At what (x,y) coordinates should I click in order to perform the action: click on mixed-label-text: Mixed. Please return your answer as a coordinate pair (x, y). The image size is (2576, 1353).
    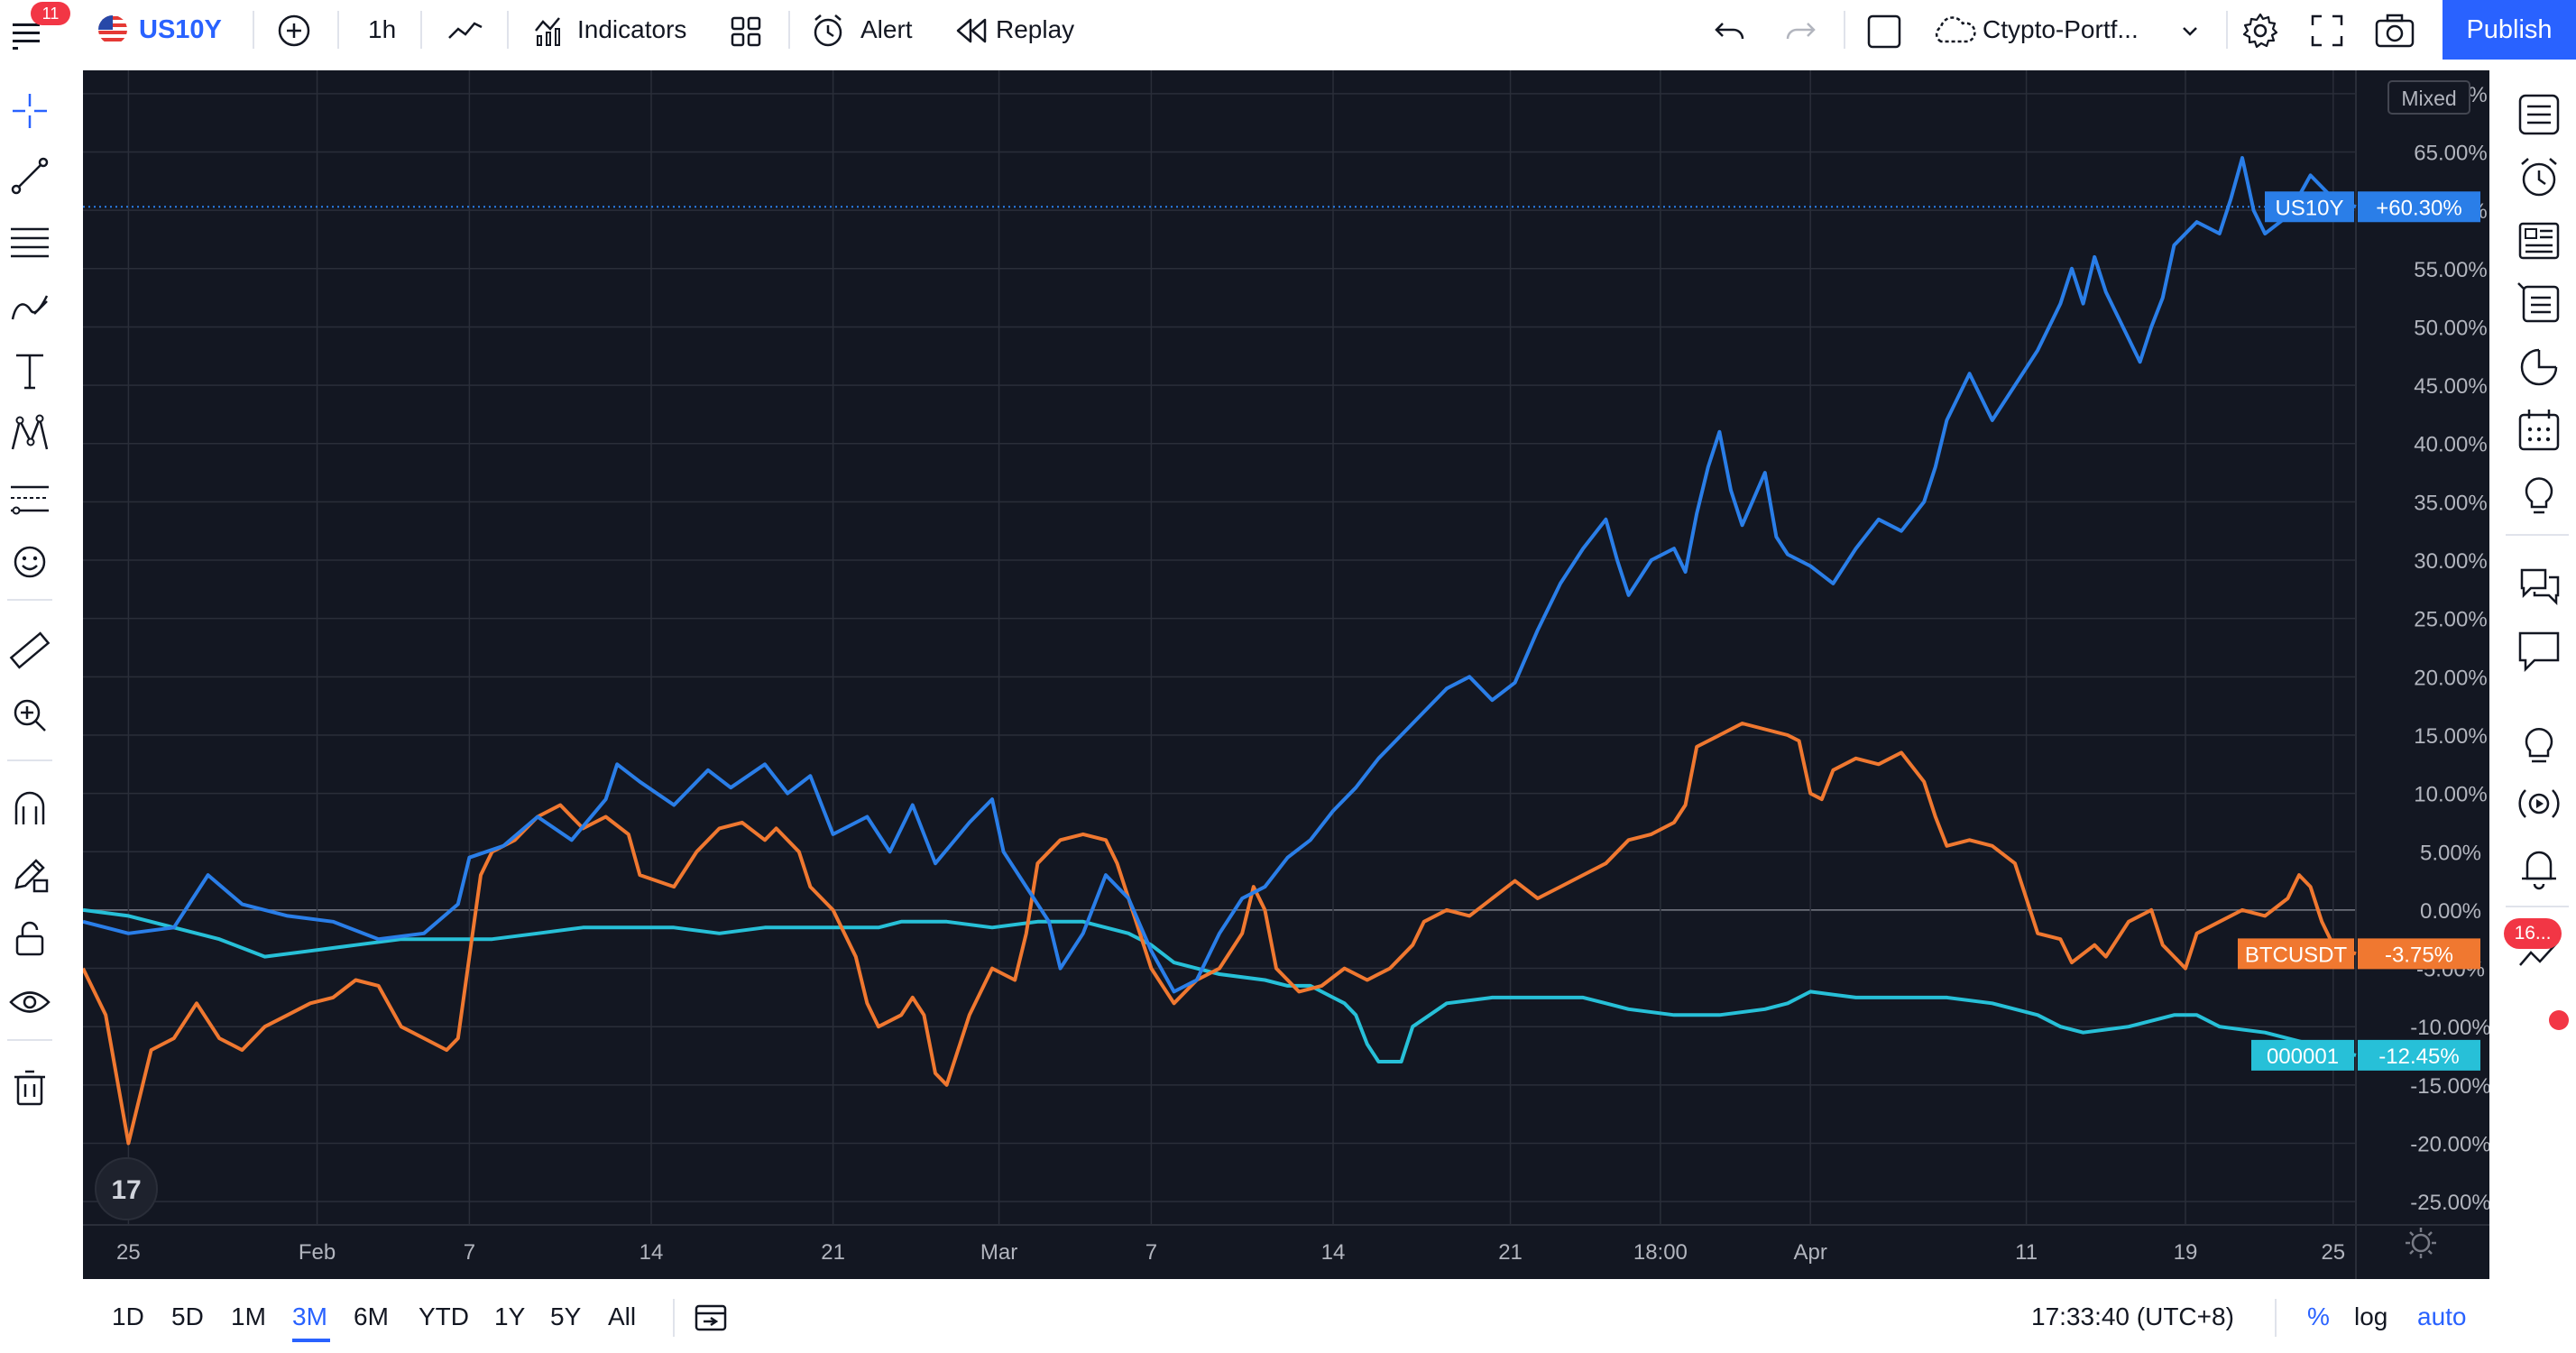
    Looking at the image, I should click on (2428, 98).